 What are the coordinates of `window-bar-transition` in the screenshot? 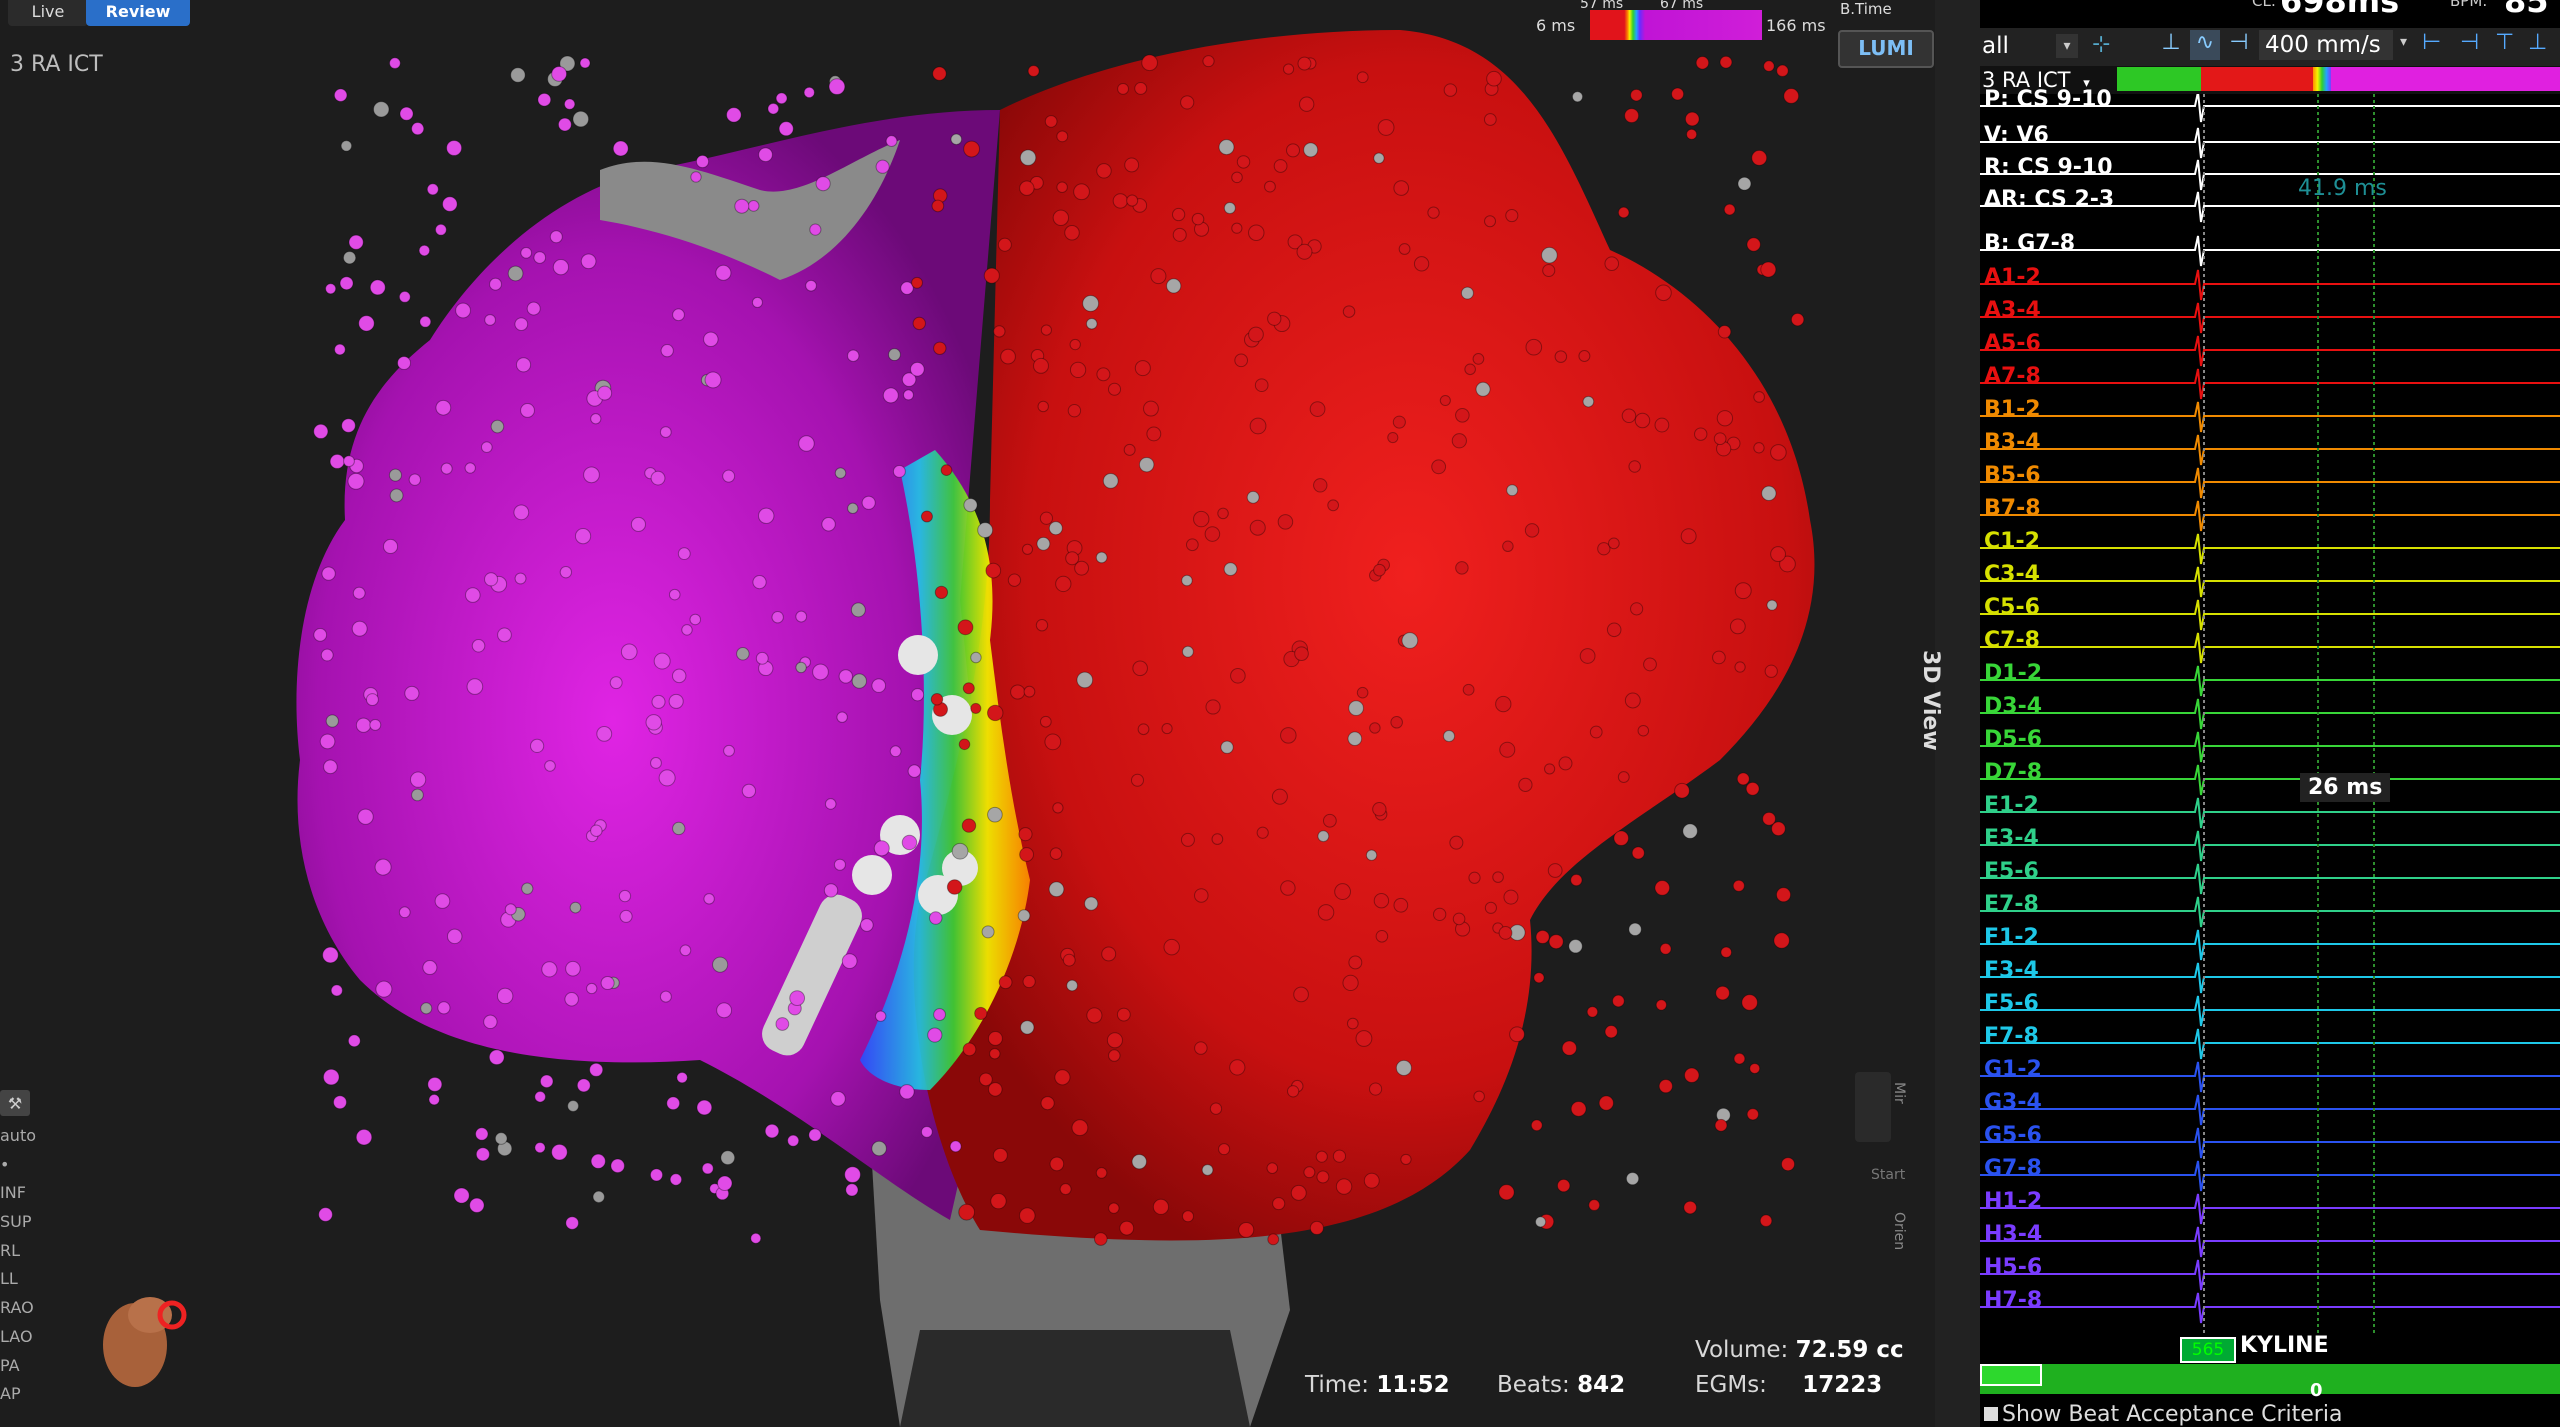 It's located at (2322, 79).